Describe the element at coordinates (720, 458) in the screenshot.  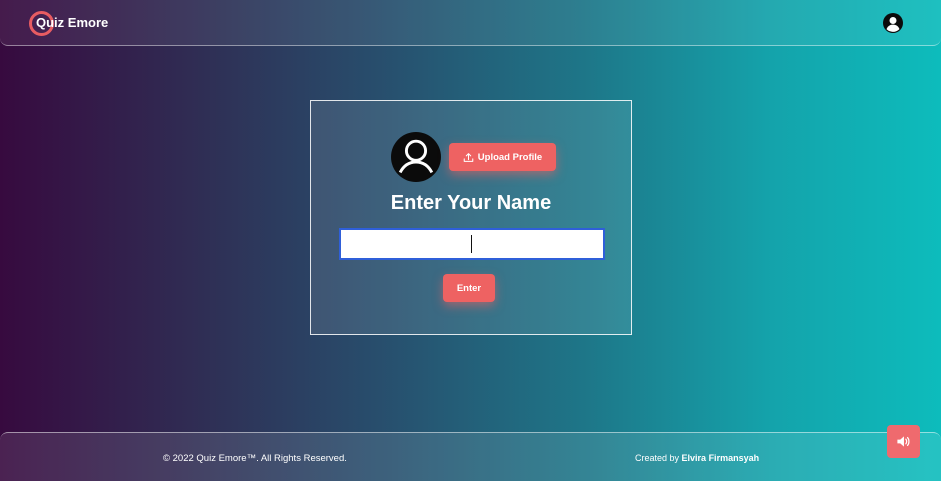
I see `credit-author: Elvira Firmansyah` at that location.